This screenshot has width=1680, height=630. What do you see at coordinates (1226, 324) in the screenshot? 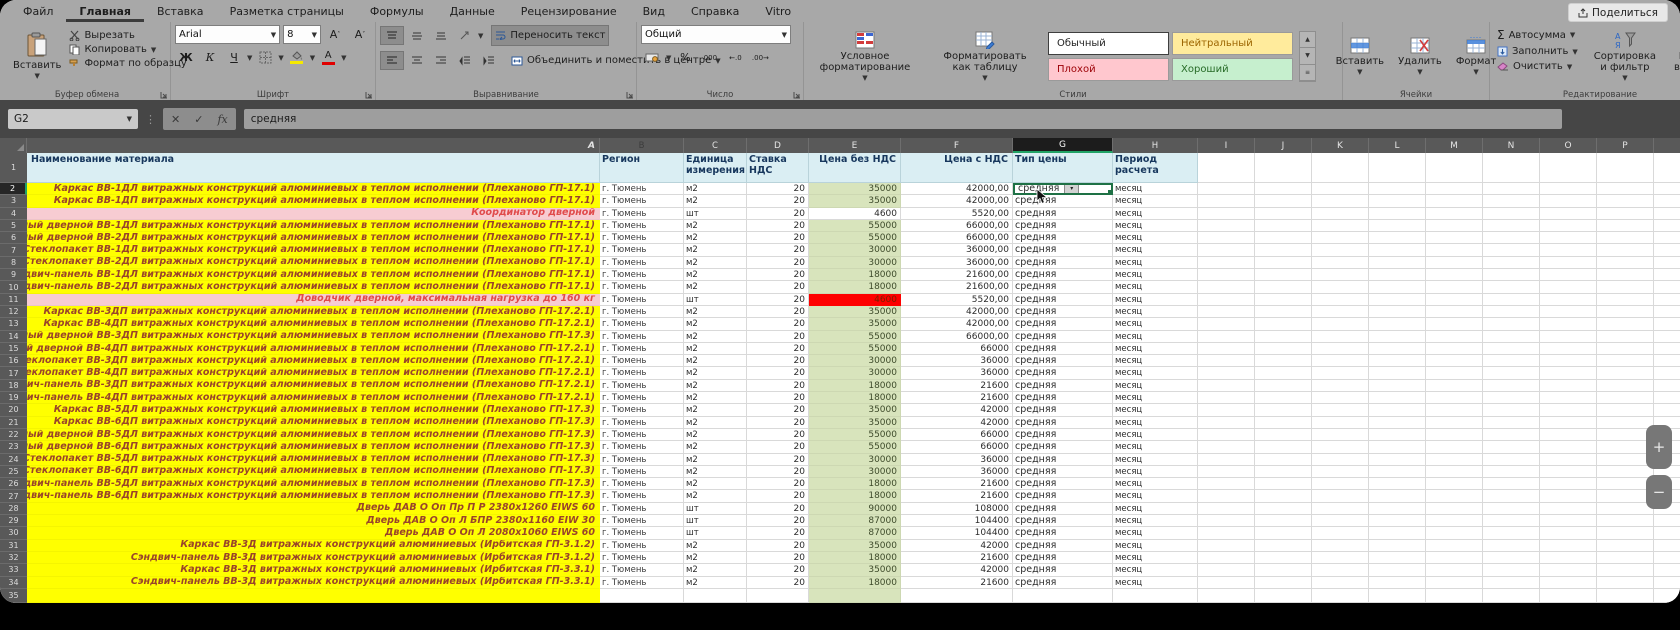
I see `cell-I13` at bounding box center [1226, 324].